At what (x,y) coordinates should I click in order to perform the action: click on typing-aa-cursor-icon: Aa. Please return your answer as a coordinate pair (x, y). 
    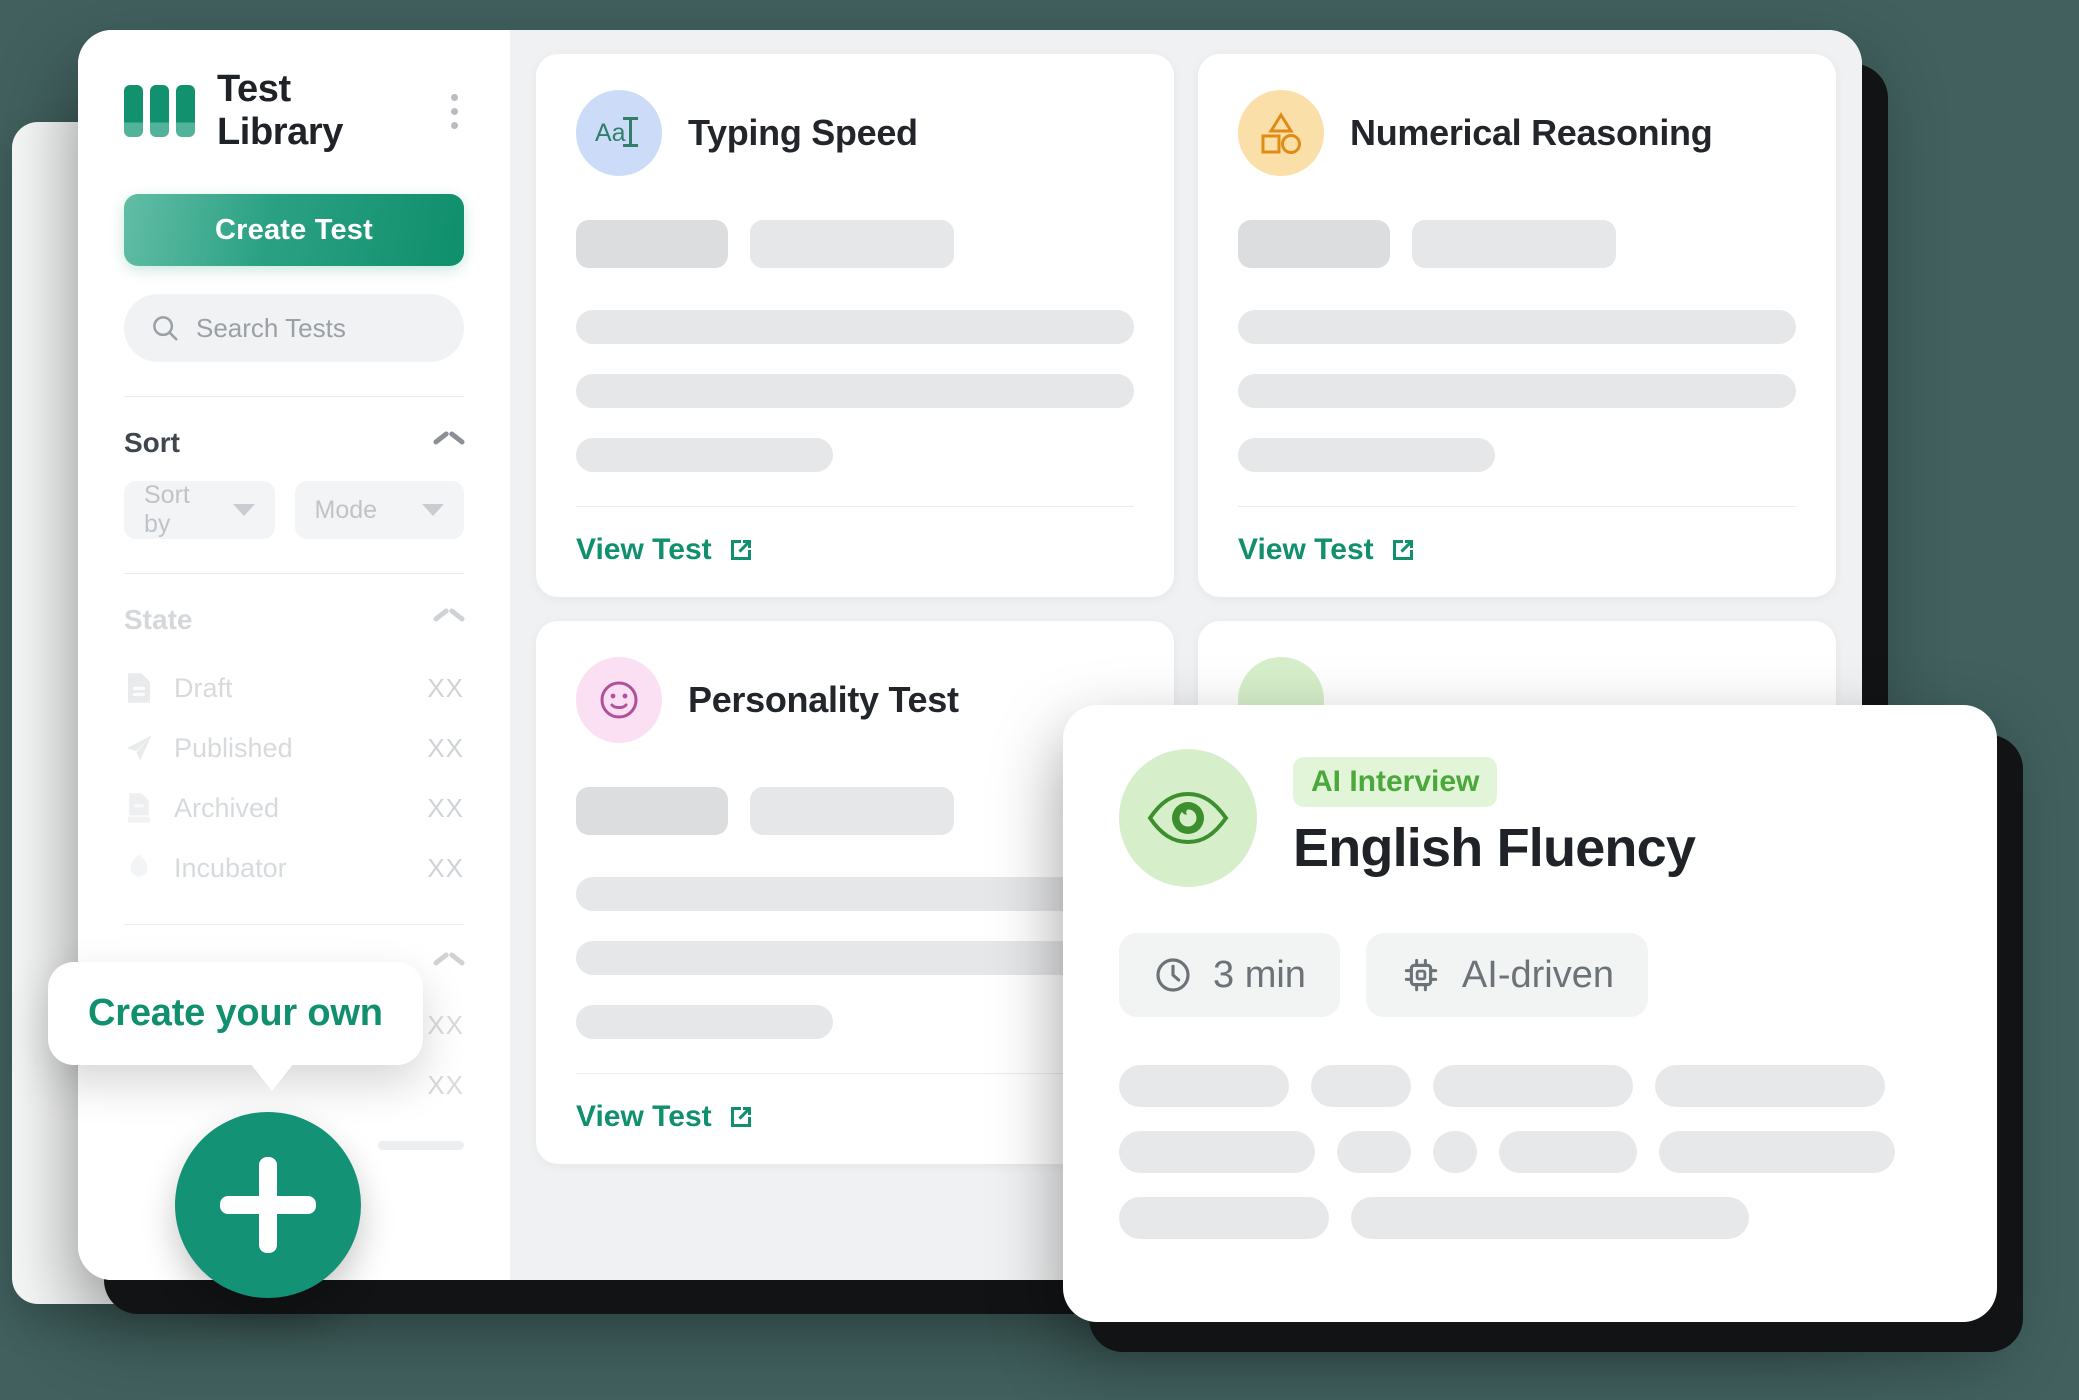
    Looking at the image, I should click on (619, 133).